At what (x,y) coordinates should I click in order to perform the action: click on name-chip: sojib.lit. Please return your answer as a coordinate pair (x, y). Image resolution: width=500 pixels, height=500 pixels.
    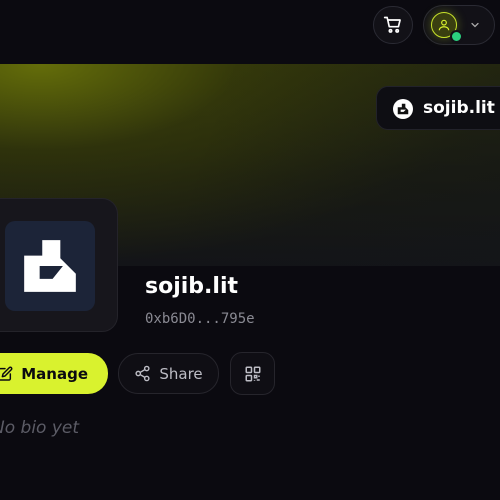
    Looking at the image, I should click on (438, 108).